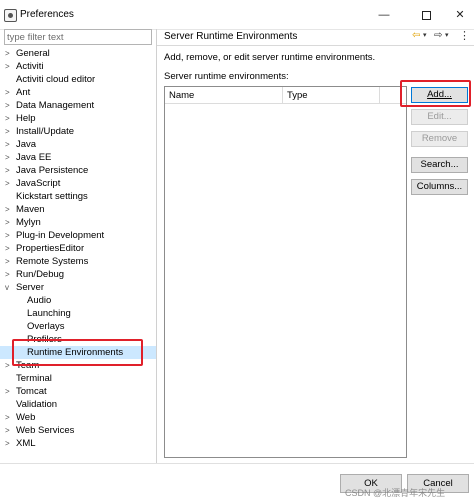  What do you see at coordinates (78, 53) in the screenshot?
I see `tree-item: > General` at bounding box center [78, 53].